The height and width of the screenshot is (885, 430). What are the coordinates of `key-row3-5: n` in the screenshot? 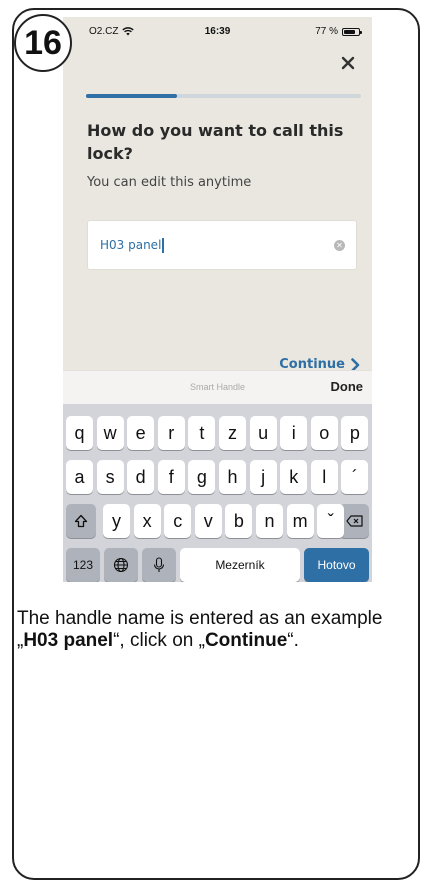 It's located at (269, 521).